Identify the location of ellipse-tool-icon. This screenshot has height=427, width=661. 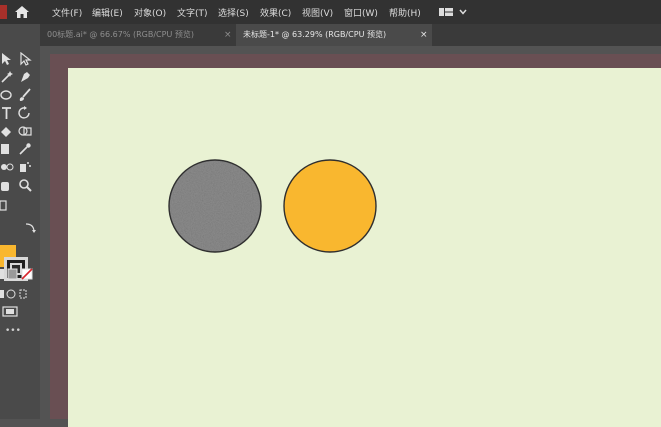
(7, 95).